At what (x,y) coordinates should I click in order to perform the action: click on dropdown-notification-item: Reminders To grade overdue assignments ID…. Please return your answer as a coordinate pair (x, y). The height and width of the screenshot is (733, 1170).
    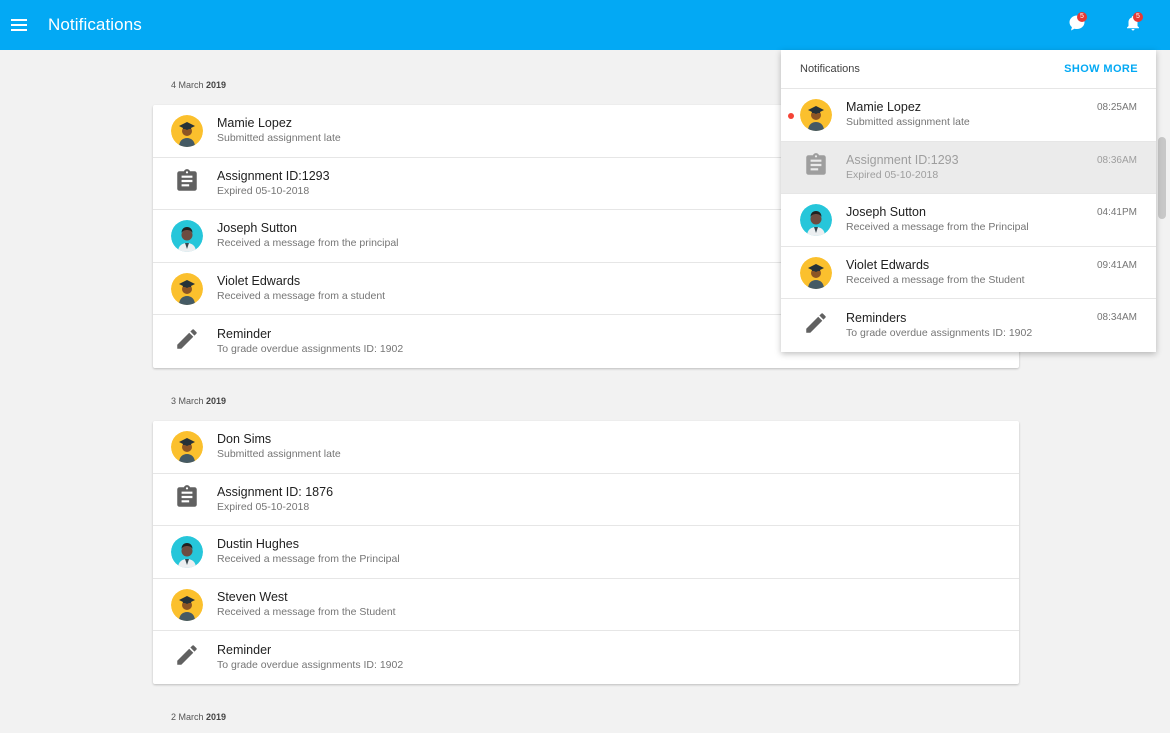
    Looking at the image, I should click on (968, 325).